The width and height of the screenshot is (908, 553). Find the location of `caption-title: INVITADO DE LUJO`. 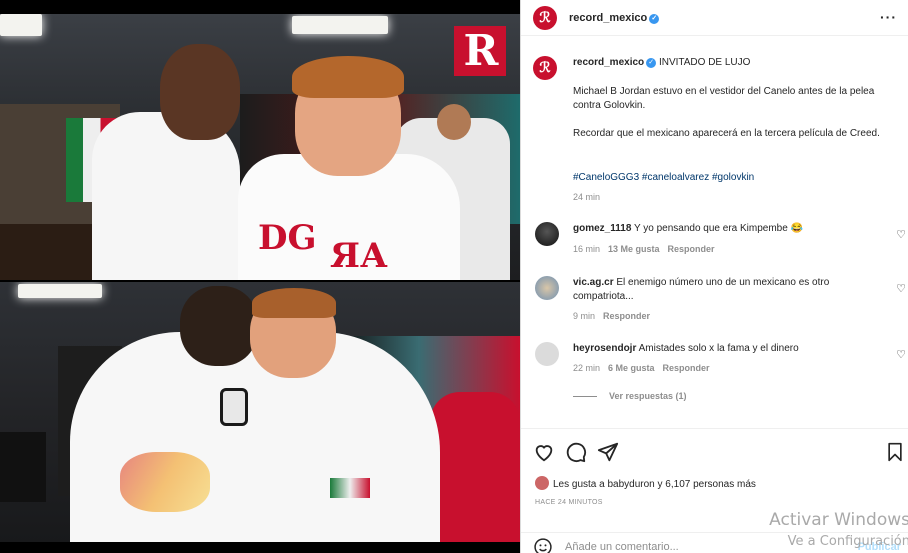

caption-title: INVITADO DE LUJO is located at coordinates (704, 62).